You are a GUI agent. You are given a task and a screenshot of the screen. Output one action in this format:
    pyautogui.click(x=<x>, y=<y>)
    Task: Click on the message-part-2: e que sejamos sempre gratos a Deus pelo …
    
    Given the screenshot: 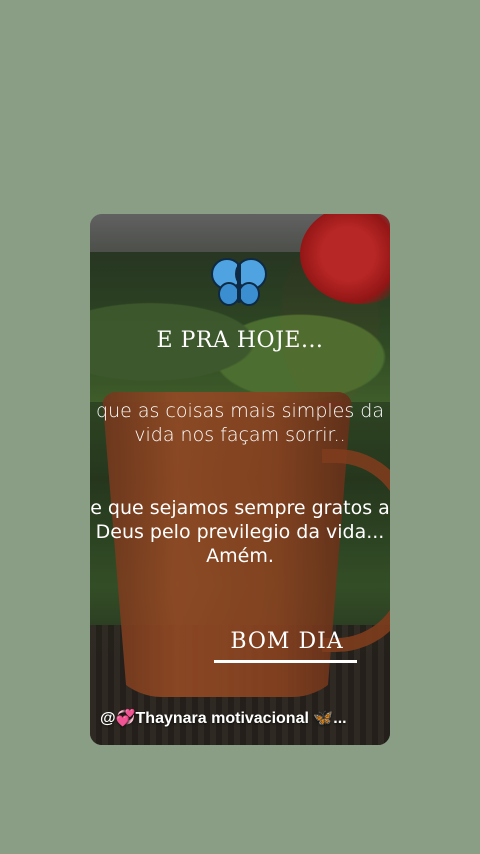 What is the action you would take?
    pyautogui.click(x=240, y=532)
    